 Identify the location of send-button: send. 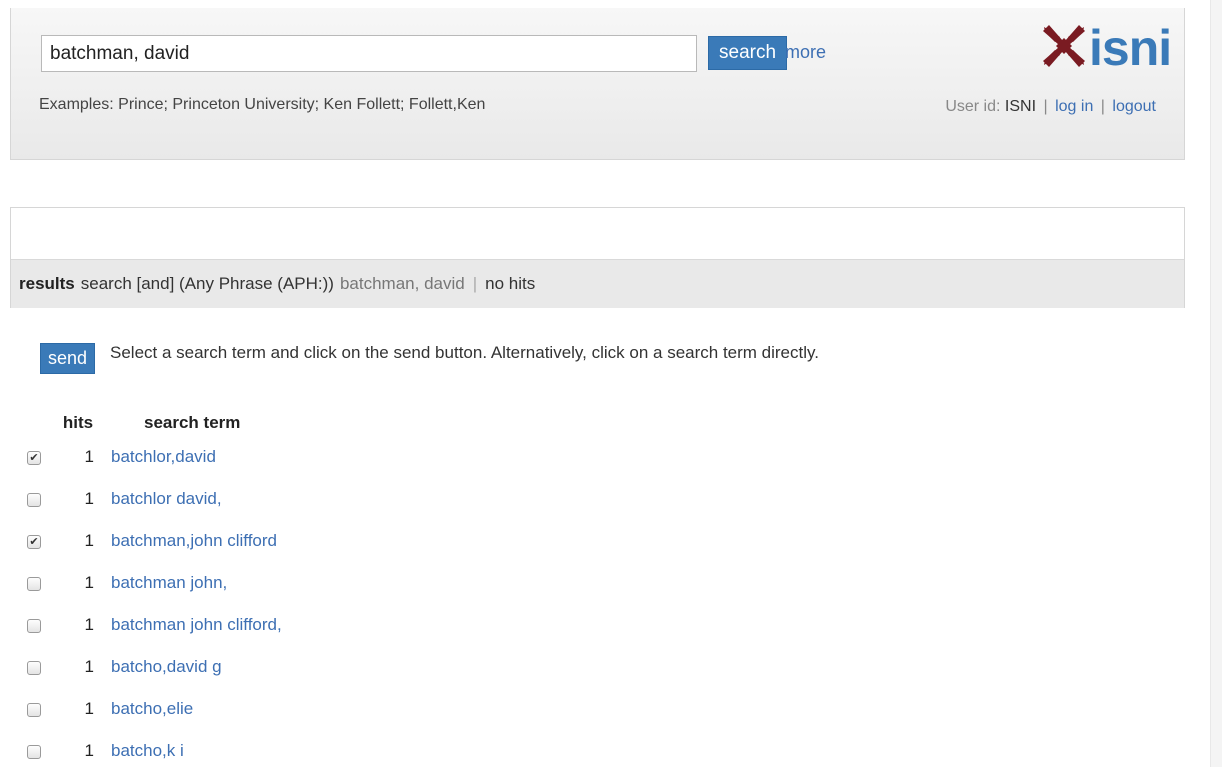
(68, 358).